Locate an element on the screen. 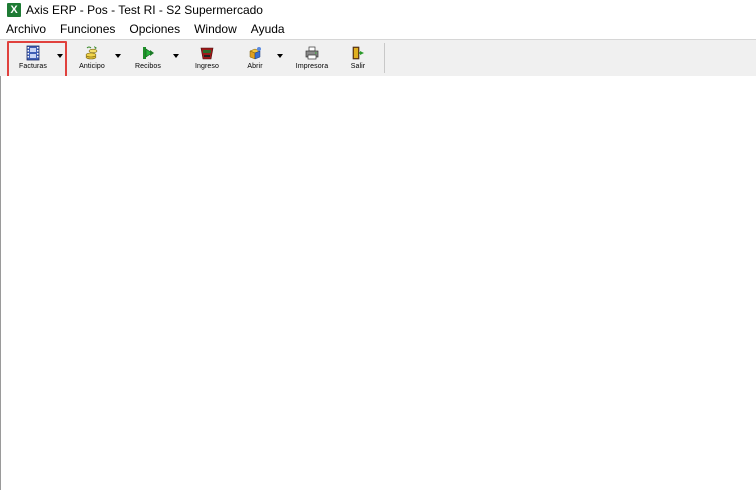  salir-button: Salir is located at coordinates (358, 58).